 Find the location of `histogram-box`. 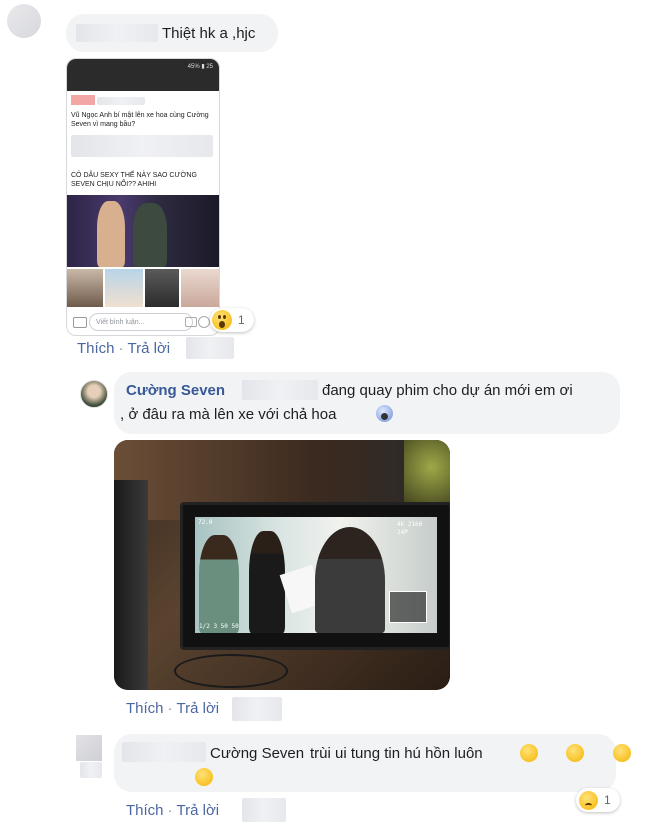

histogram-box is located at coordinates (408, 607).